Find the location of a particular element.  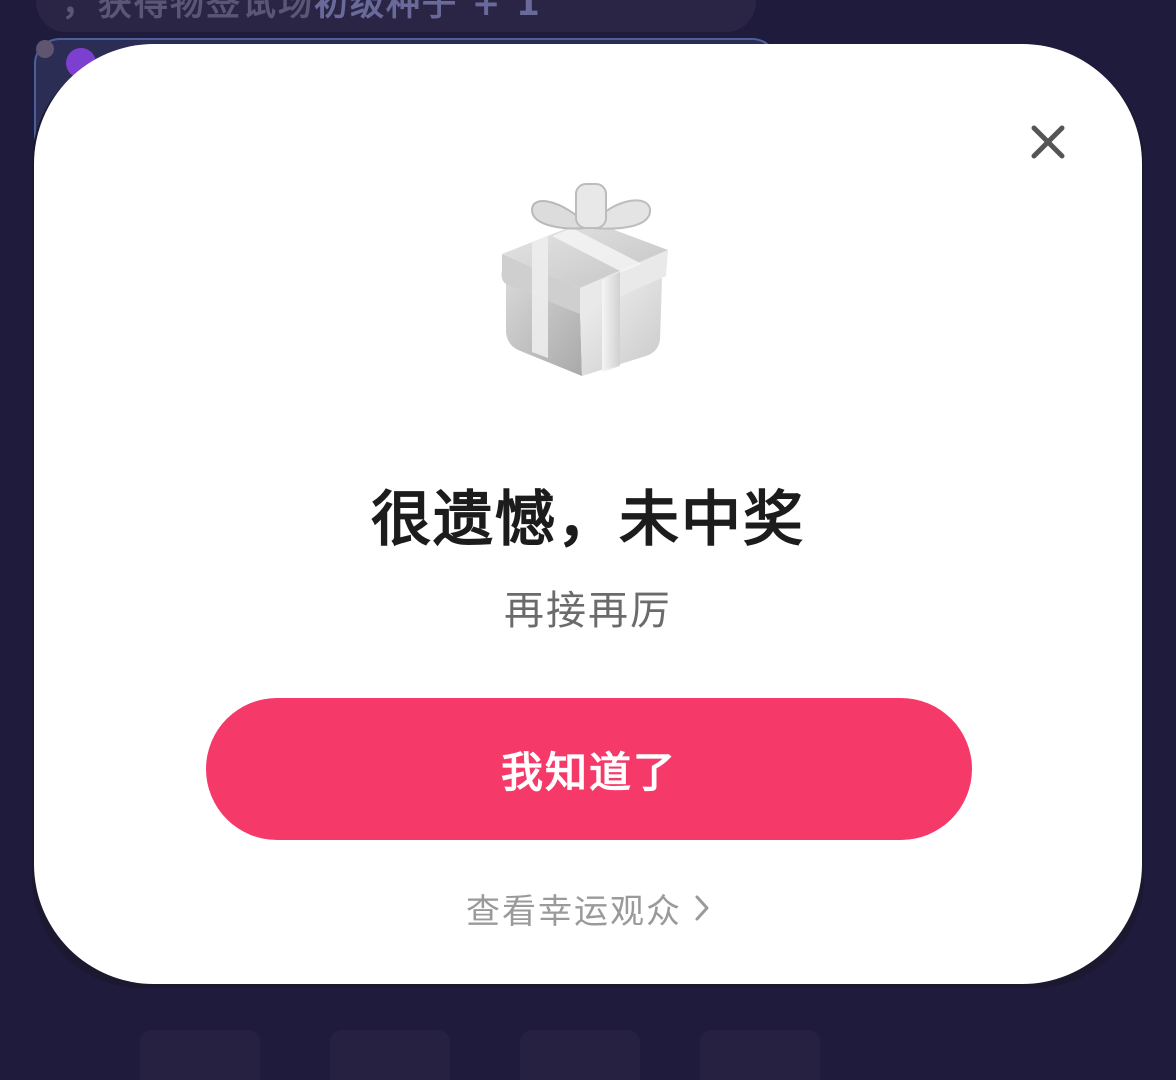

close-icon is located at coordinates (1048, 142).